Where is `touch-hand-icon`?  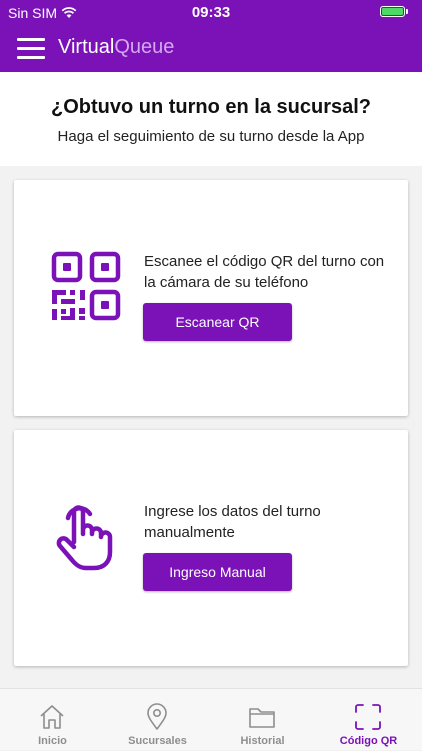
touch-hand-icon is located at coordinates (84, 538).